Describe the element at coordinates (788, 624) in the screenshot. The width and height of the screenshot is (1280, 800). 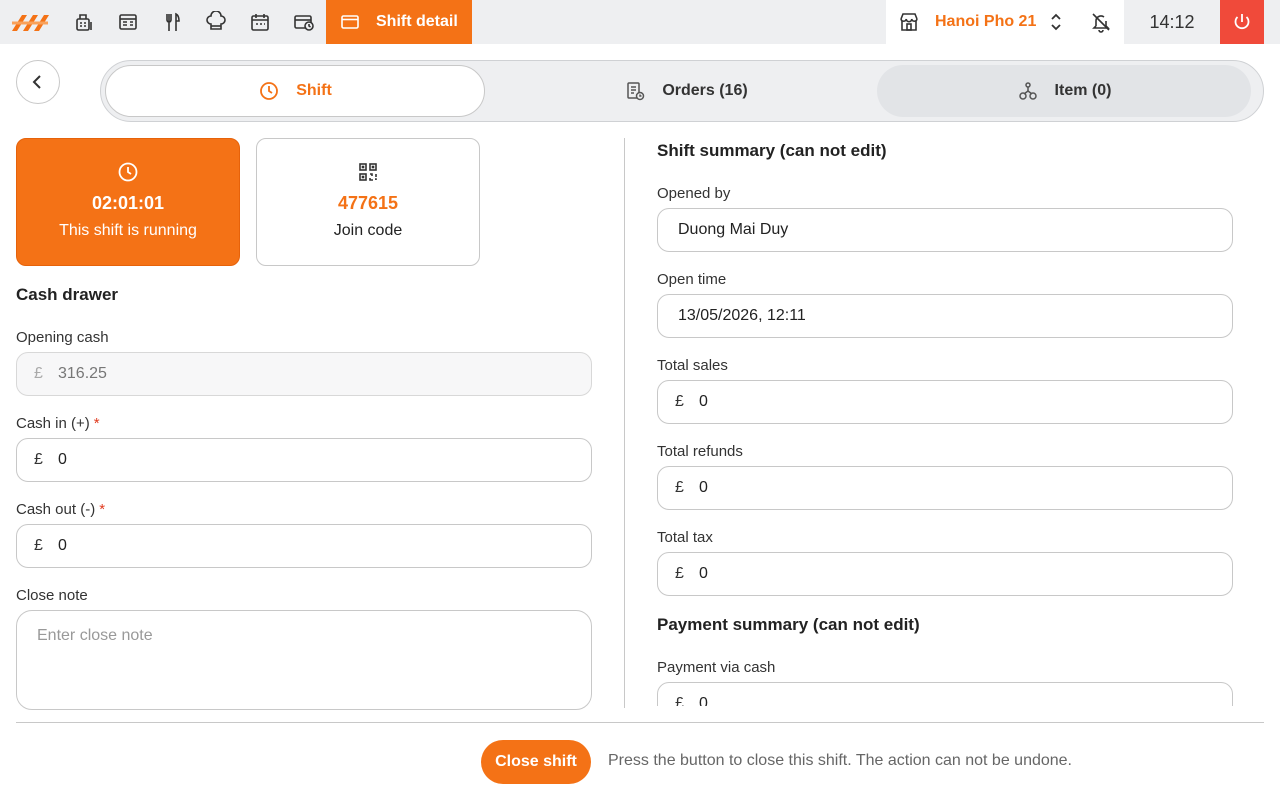
I see `payment-summary-title: Payment summary (can not edit)` at that location.